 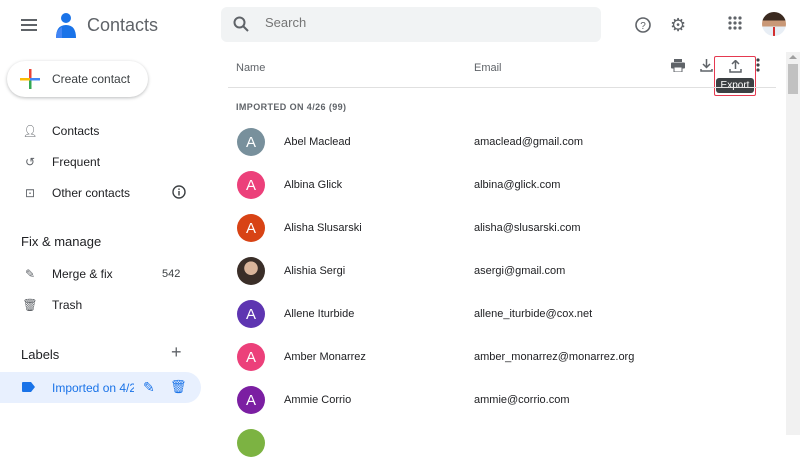 What do you see at coordinates (522, 400) in the screenshot?
I see `contact-email: ammie@corrio.com` at bounding box center [522, 400].